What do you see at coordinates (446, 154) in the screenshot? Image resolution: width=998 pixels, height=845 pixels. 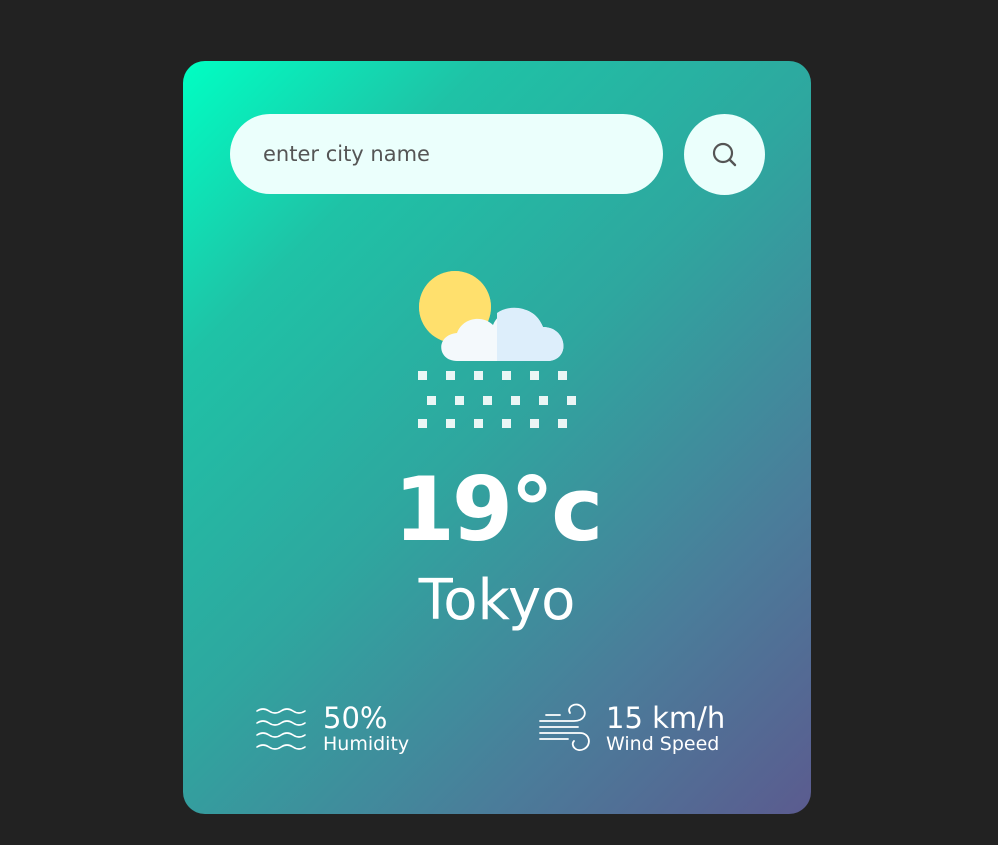 I see `search-input` at bounding box center [446, 154].